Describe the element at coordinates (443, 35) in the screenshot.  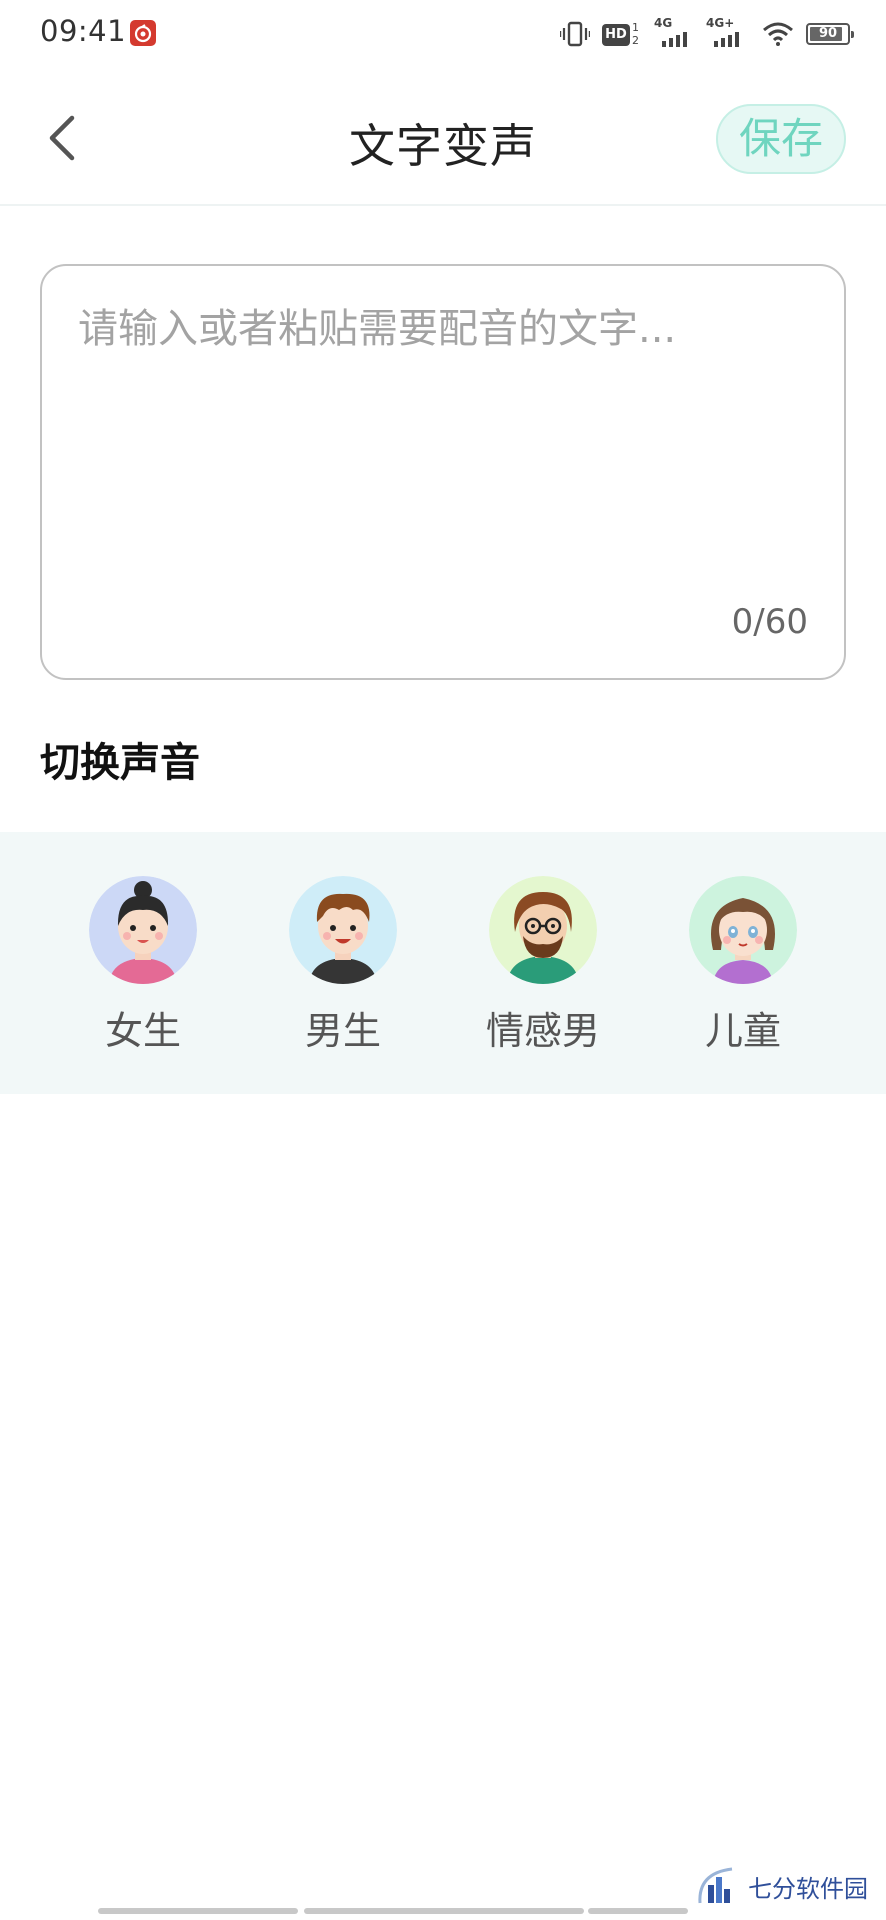
I see `status-bar: 09:41 HD 1 2 4G 4G+ 90` at that location.